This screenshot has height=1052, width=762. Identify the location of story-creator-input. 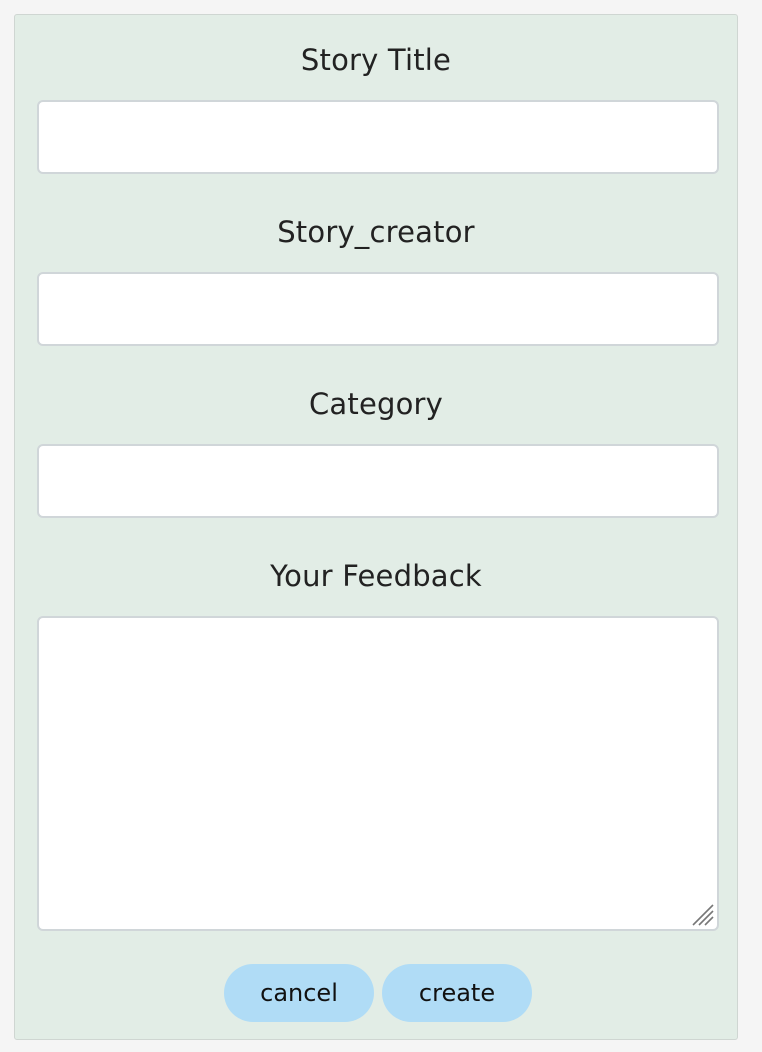
(378, 309).